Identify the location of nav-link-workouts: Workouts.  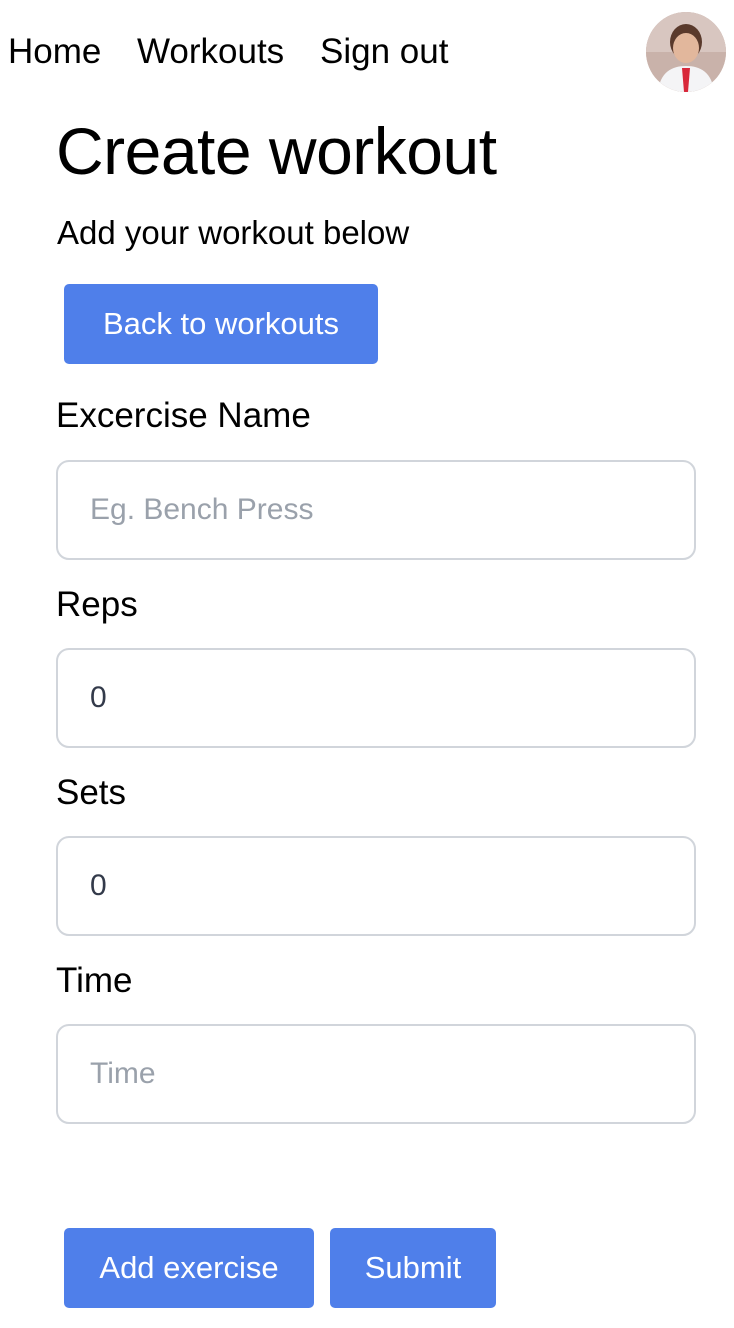
(210, 52).